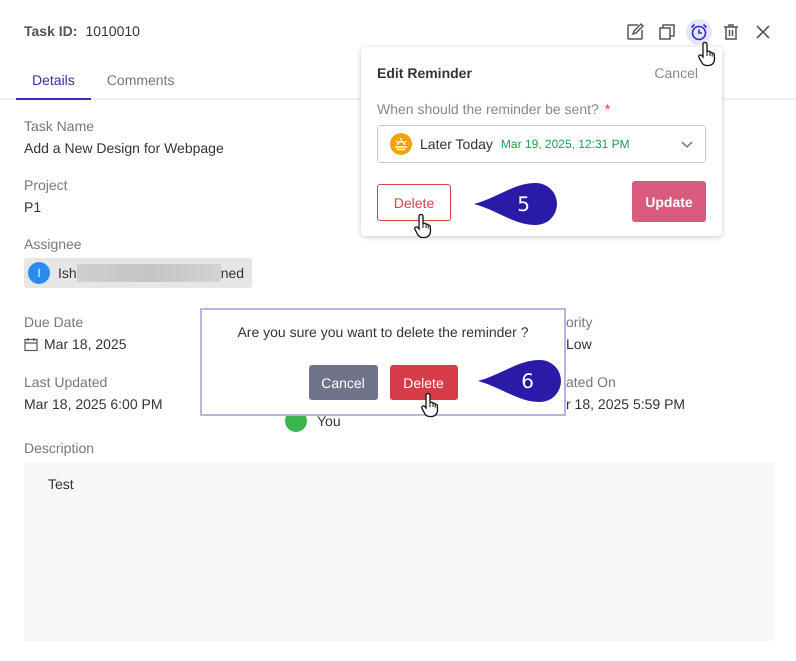  I want to click on cancel-button: Cancel, so click(343, 382).